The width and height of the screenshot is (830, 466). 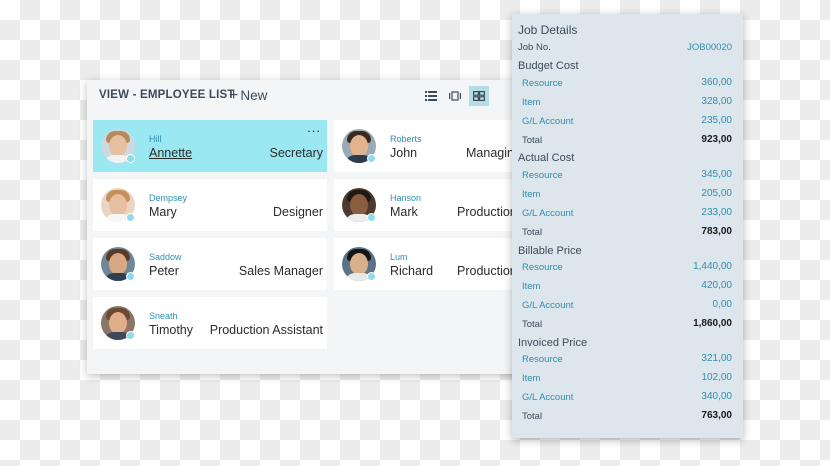 I want to click on employee-last-name: Roberts, so click(x=406, y=139).